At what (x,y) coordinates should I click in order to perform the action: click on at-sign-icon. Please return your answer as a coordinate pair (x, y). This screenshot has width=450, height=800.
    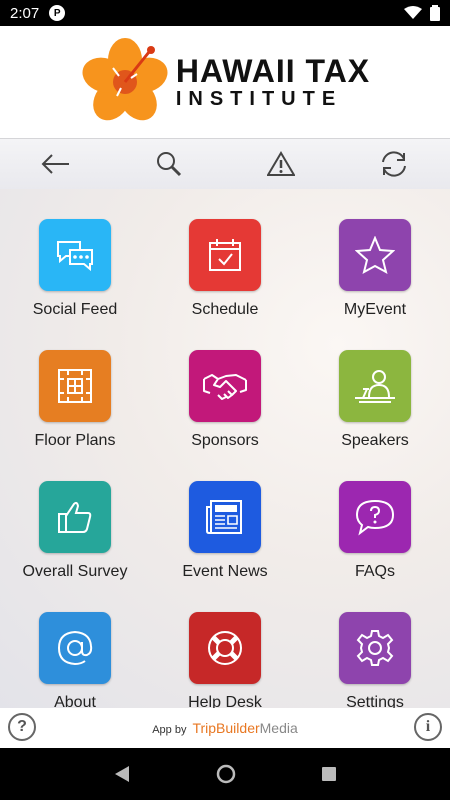
    Looking at the image, I should click on (75, 648).